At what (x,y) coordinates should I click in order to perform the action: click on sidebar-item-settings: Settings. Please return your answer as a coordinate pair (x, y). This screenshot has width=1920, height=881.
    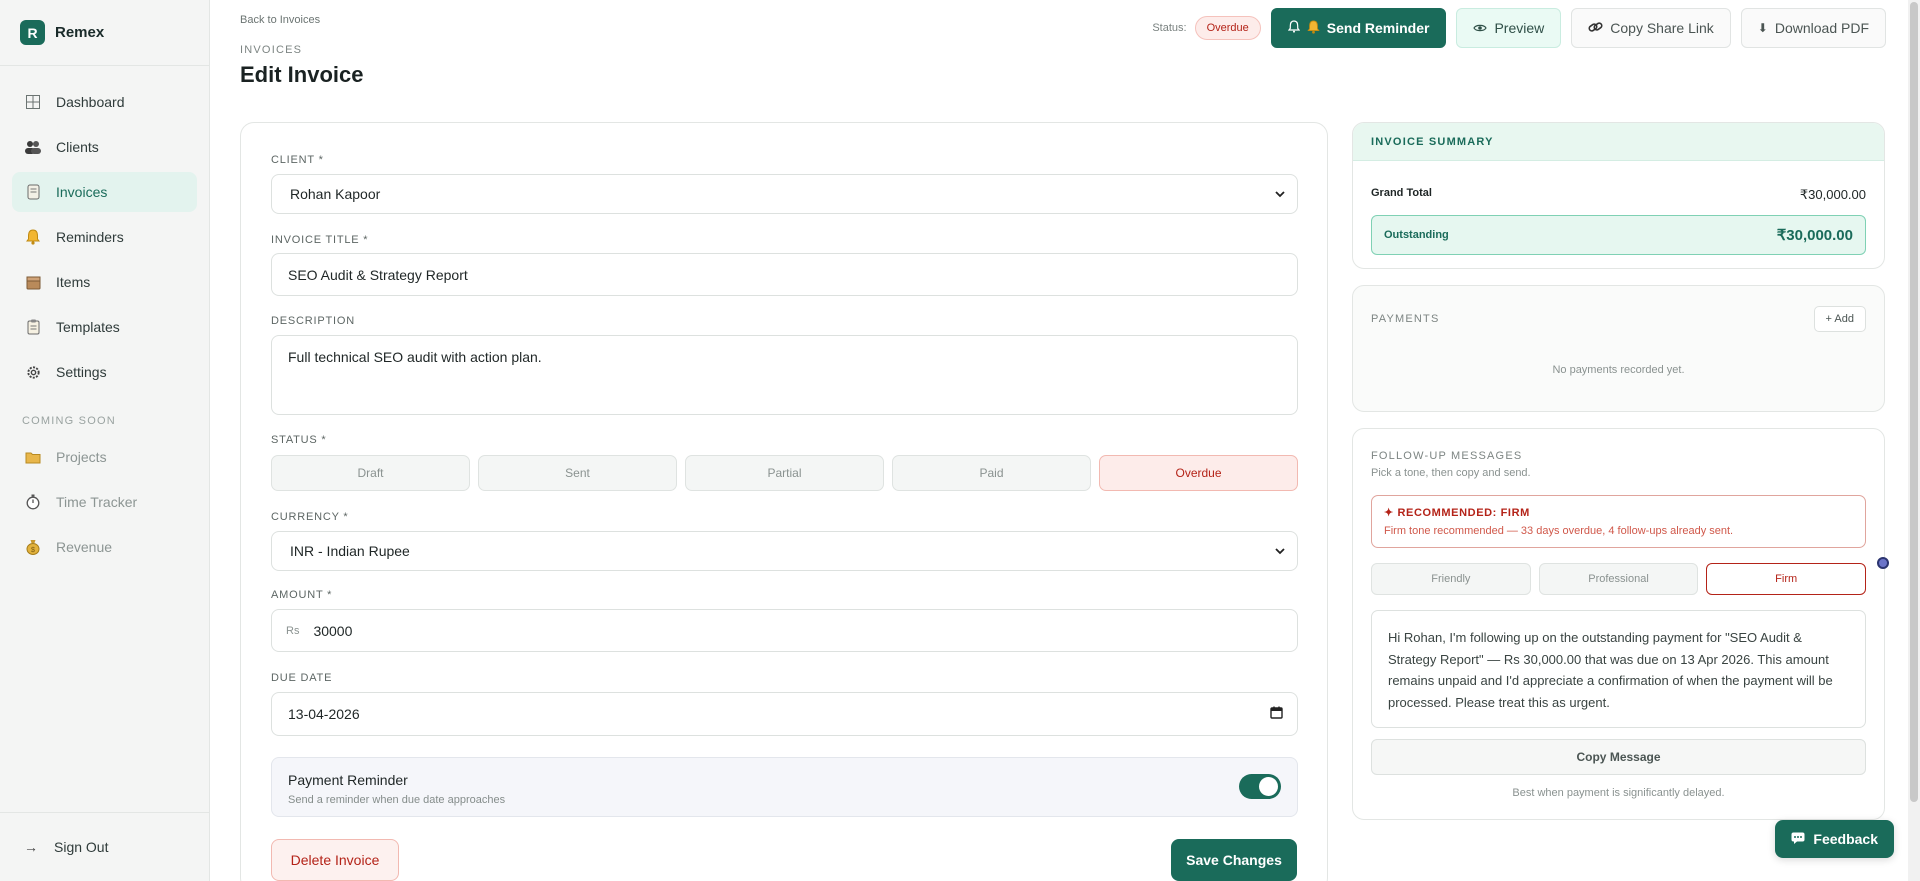
    Looking at the image, I should click on (104, 372).